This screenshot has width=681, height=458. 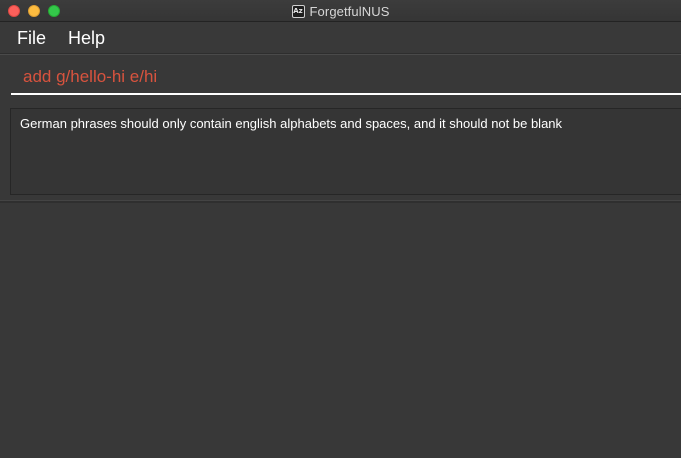 What do you see at coordinates (346, 77) in the screenshot?
I see `command-input` at bounding box center [346, 77].